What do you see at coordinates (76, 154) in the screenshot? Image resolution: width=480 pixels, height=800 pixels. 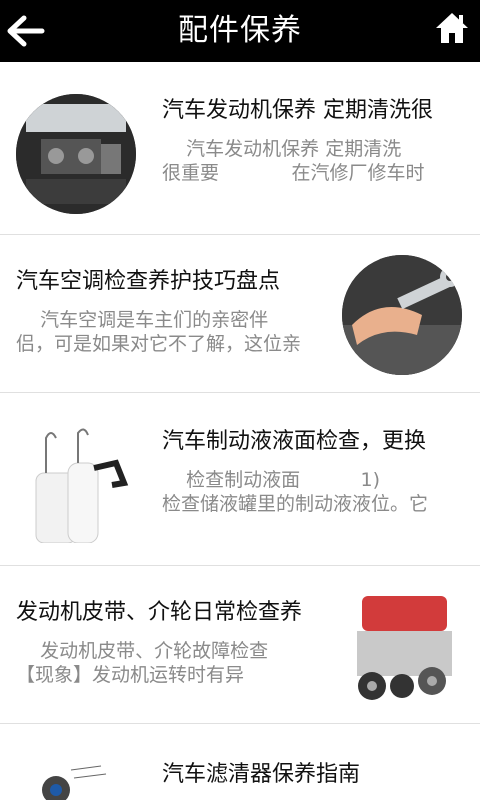 I see `engine-bay-photo-icon` at bounding box center [76, 154].